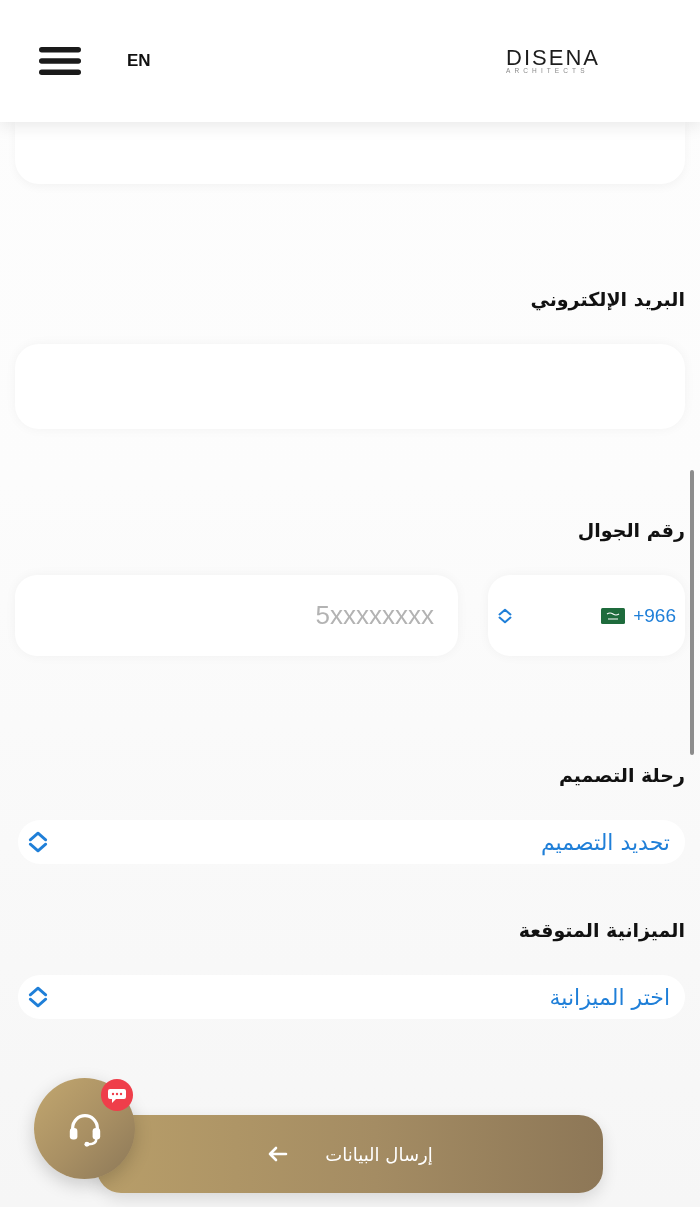  I want to click on arrow-left-icon, so click(278, 1154).